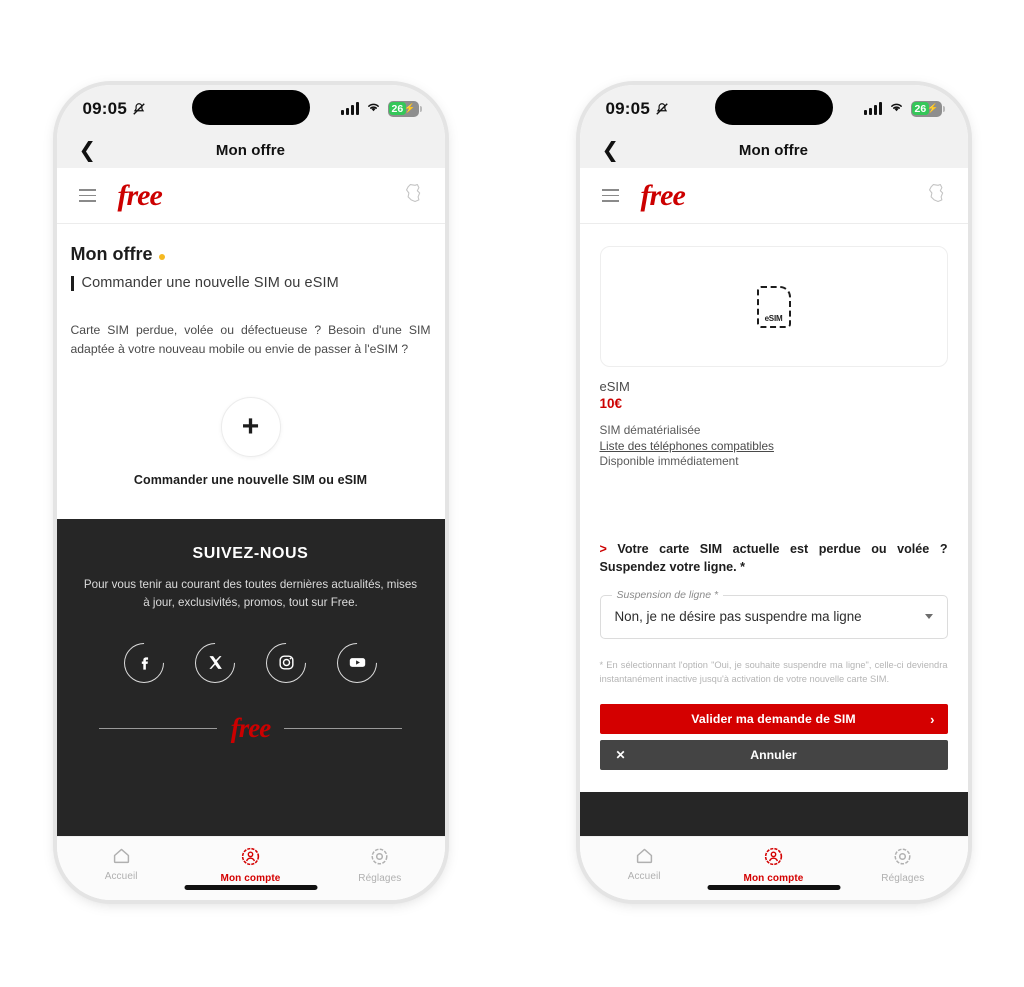  I want to click on youtube-icon, so click(357, 663).